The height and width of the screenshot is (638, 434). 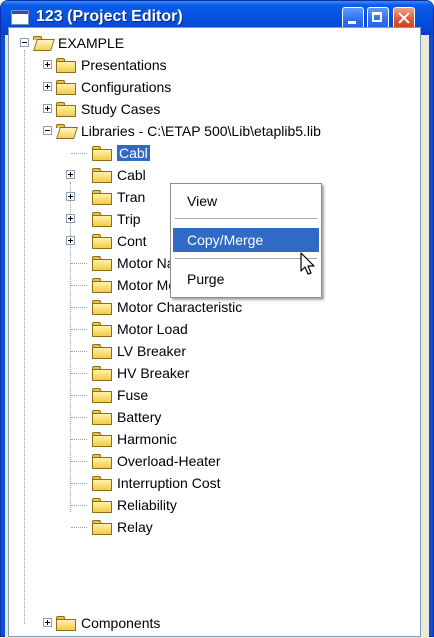 What do you see at coordinates (404, 18) in the screenshot?
I see `close-button` at bounding box center [404, 18].